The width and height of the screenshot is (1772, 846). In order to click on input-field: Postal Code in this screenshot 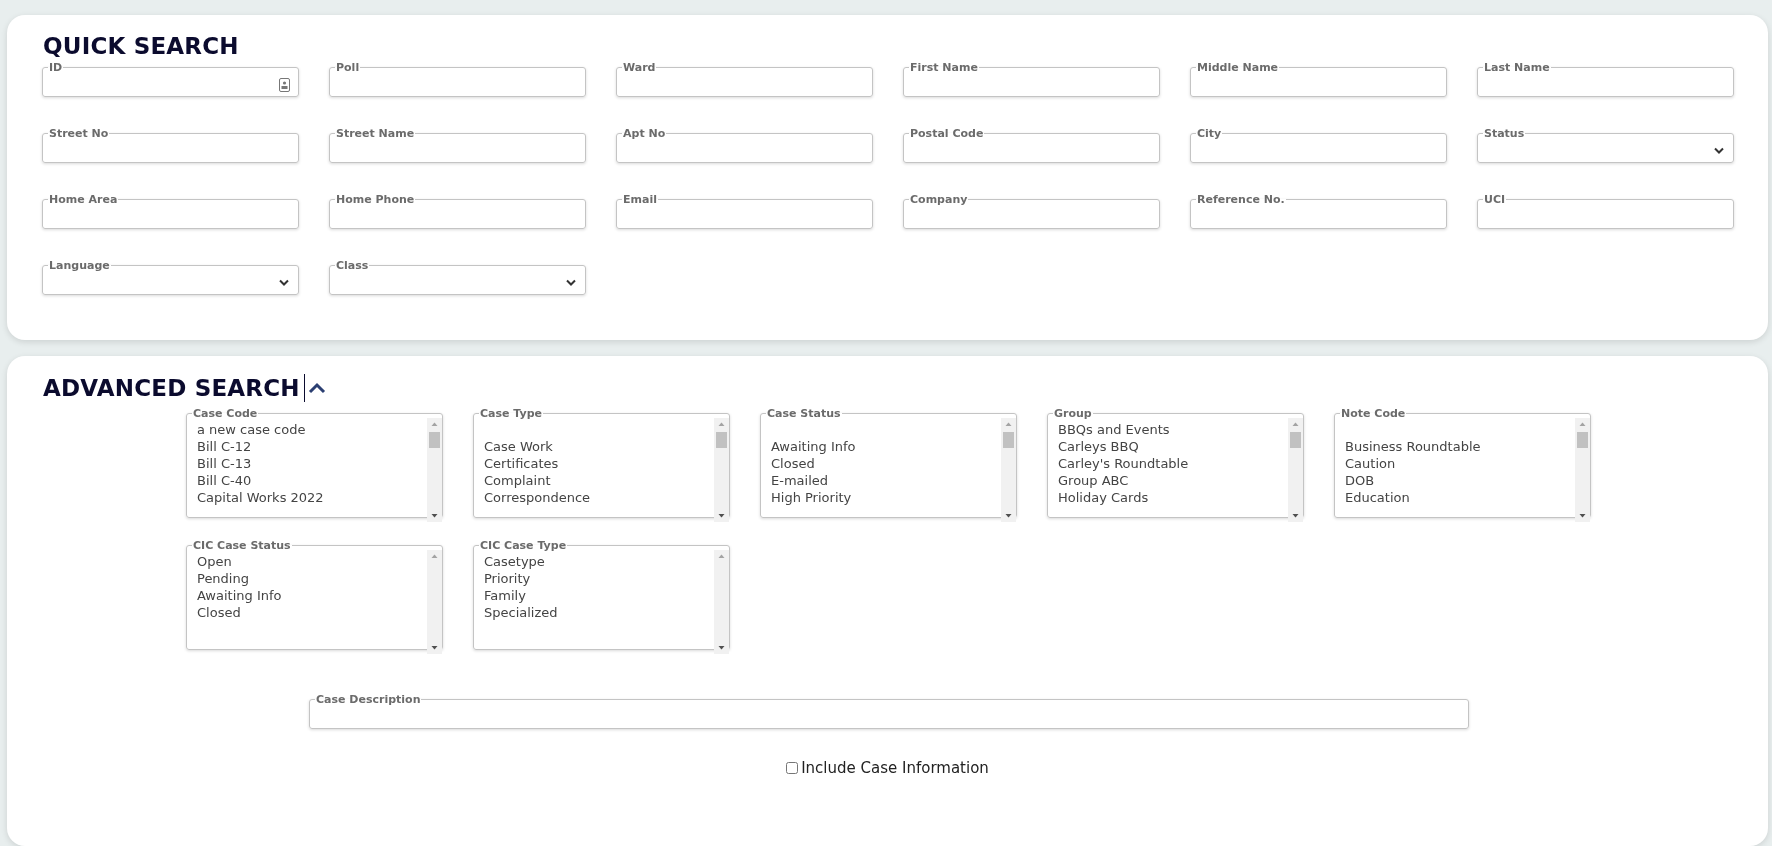, I will do `click(1031, 145)`.